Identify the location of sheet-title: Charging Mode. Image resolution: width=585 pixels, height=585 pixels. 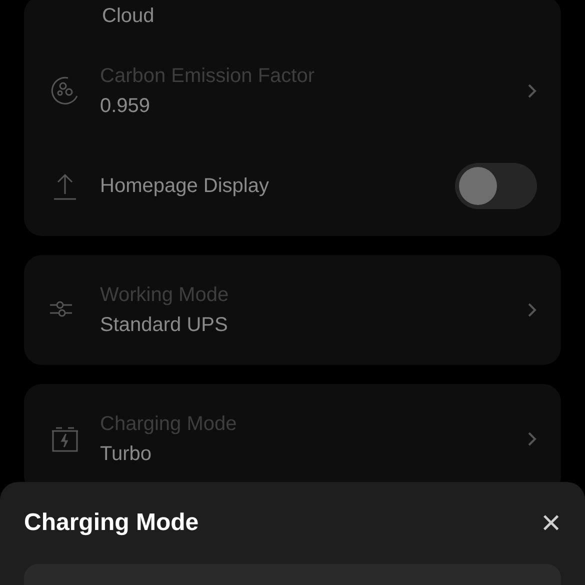
(111, 523).